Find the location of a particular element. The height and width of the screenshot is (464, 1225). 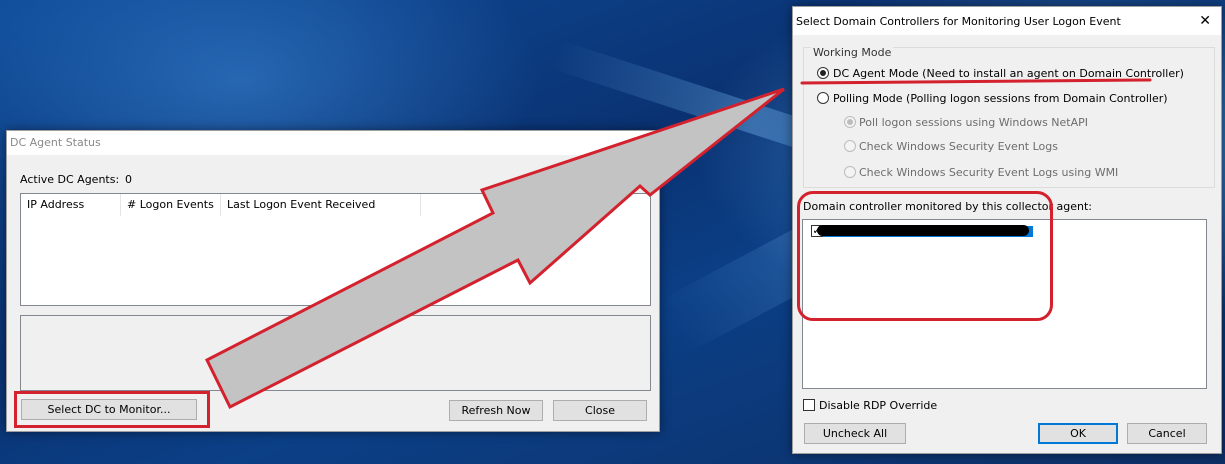

disable-rdp-override-label: Disable RDP Override is located at coordinates (878, 405).